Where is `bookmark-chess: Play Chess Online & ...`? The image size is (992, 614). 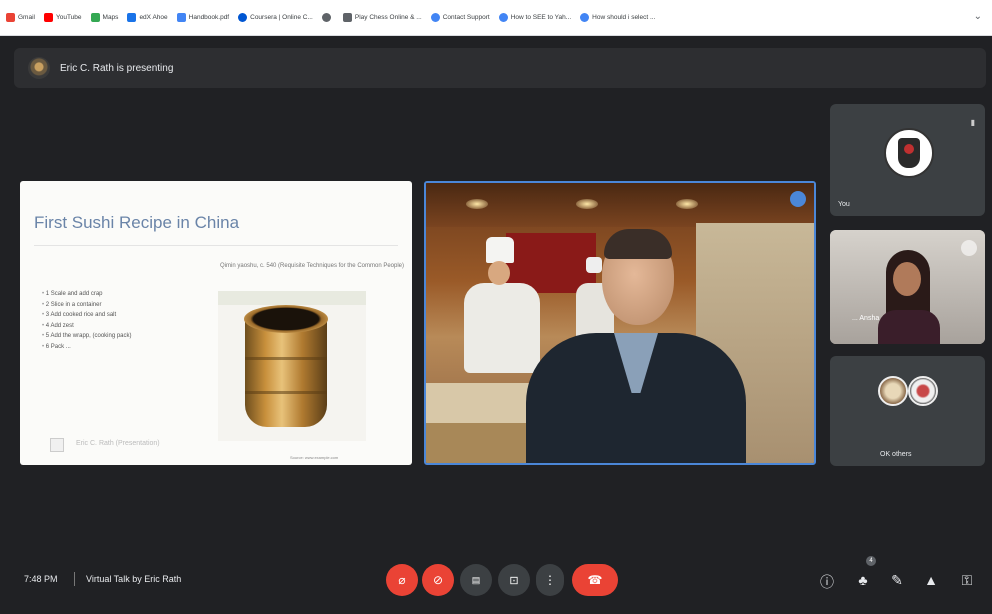 bookmark-chess: Play Chess Online & ... is located at coordinates (382, 17).